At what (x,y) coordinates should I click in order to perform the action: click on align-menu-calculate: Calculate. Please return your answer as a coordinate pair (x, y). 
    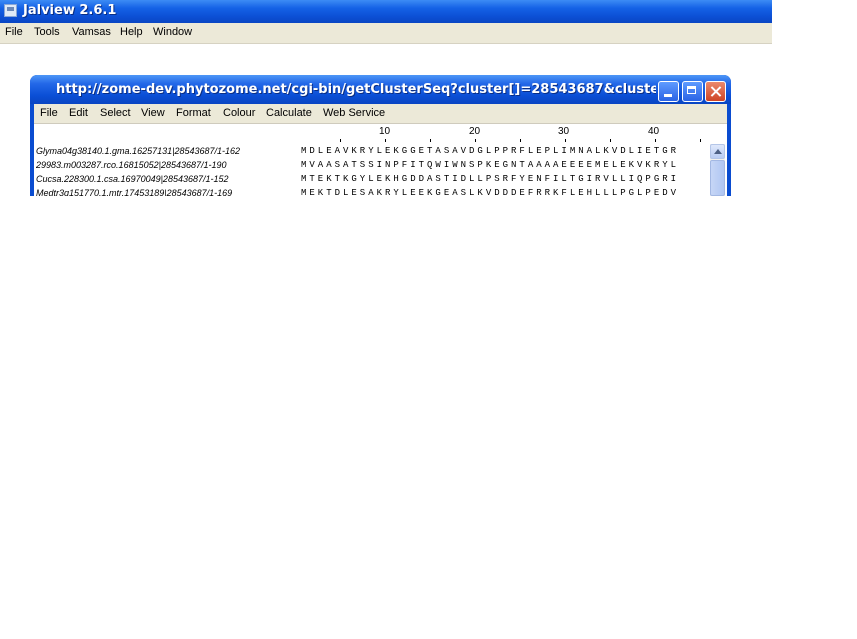
    Looking at the image, I should click on (289, 113).